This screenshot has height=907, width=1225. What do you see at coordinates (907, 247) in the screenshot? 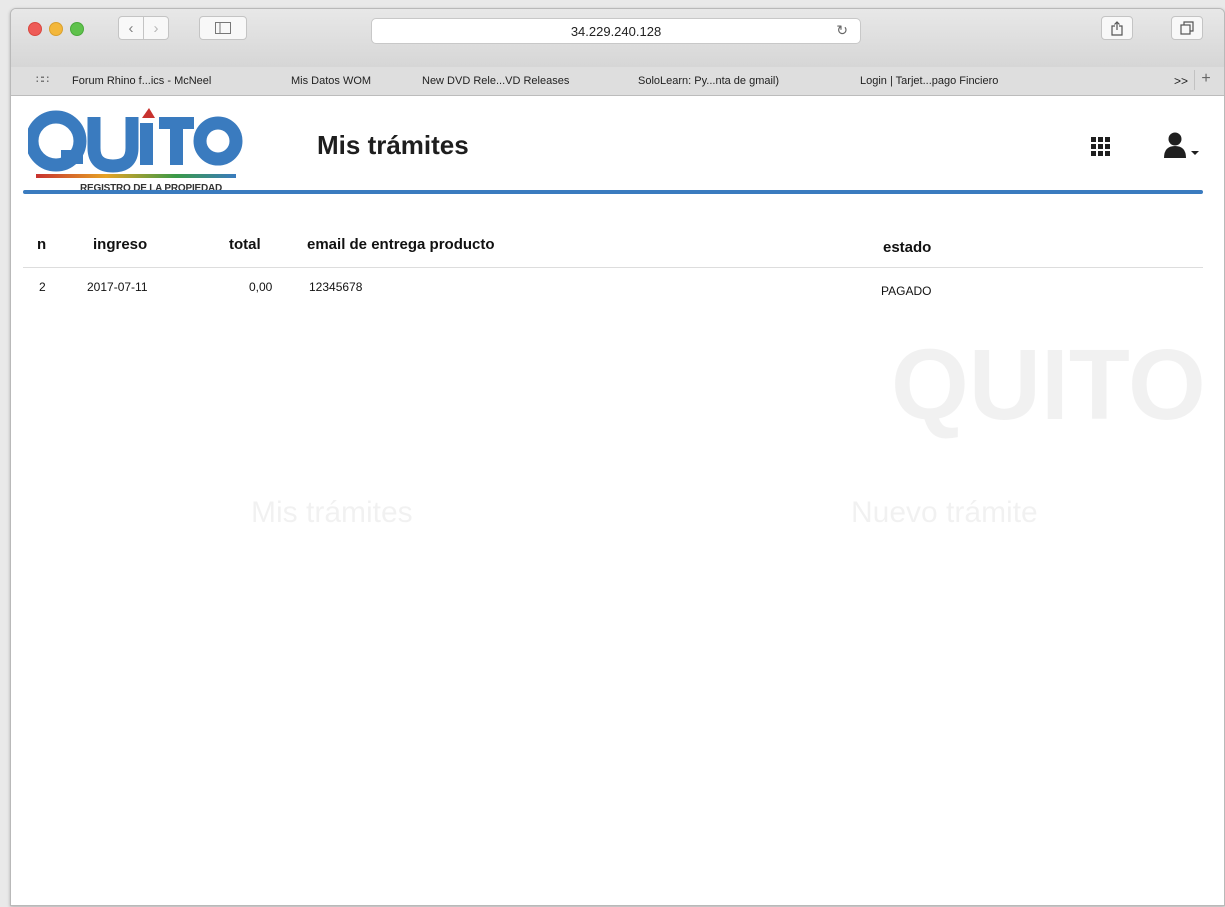
I see `column-header-estado: estado` at bounding box center [907, 247].